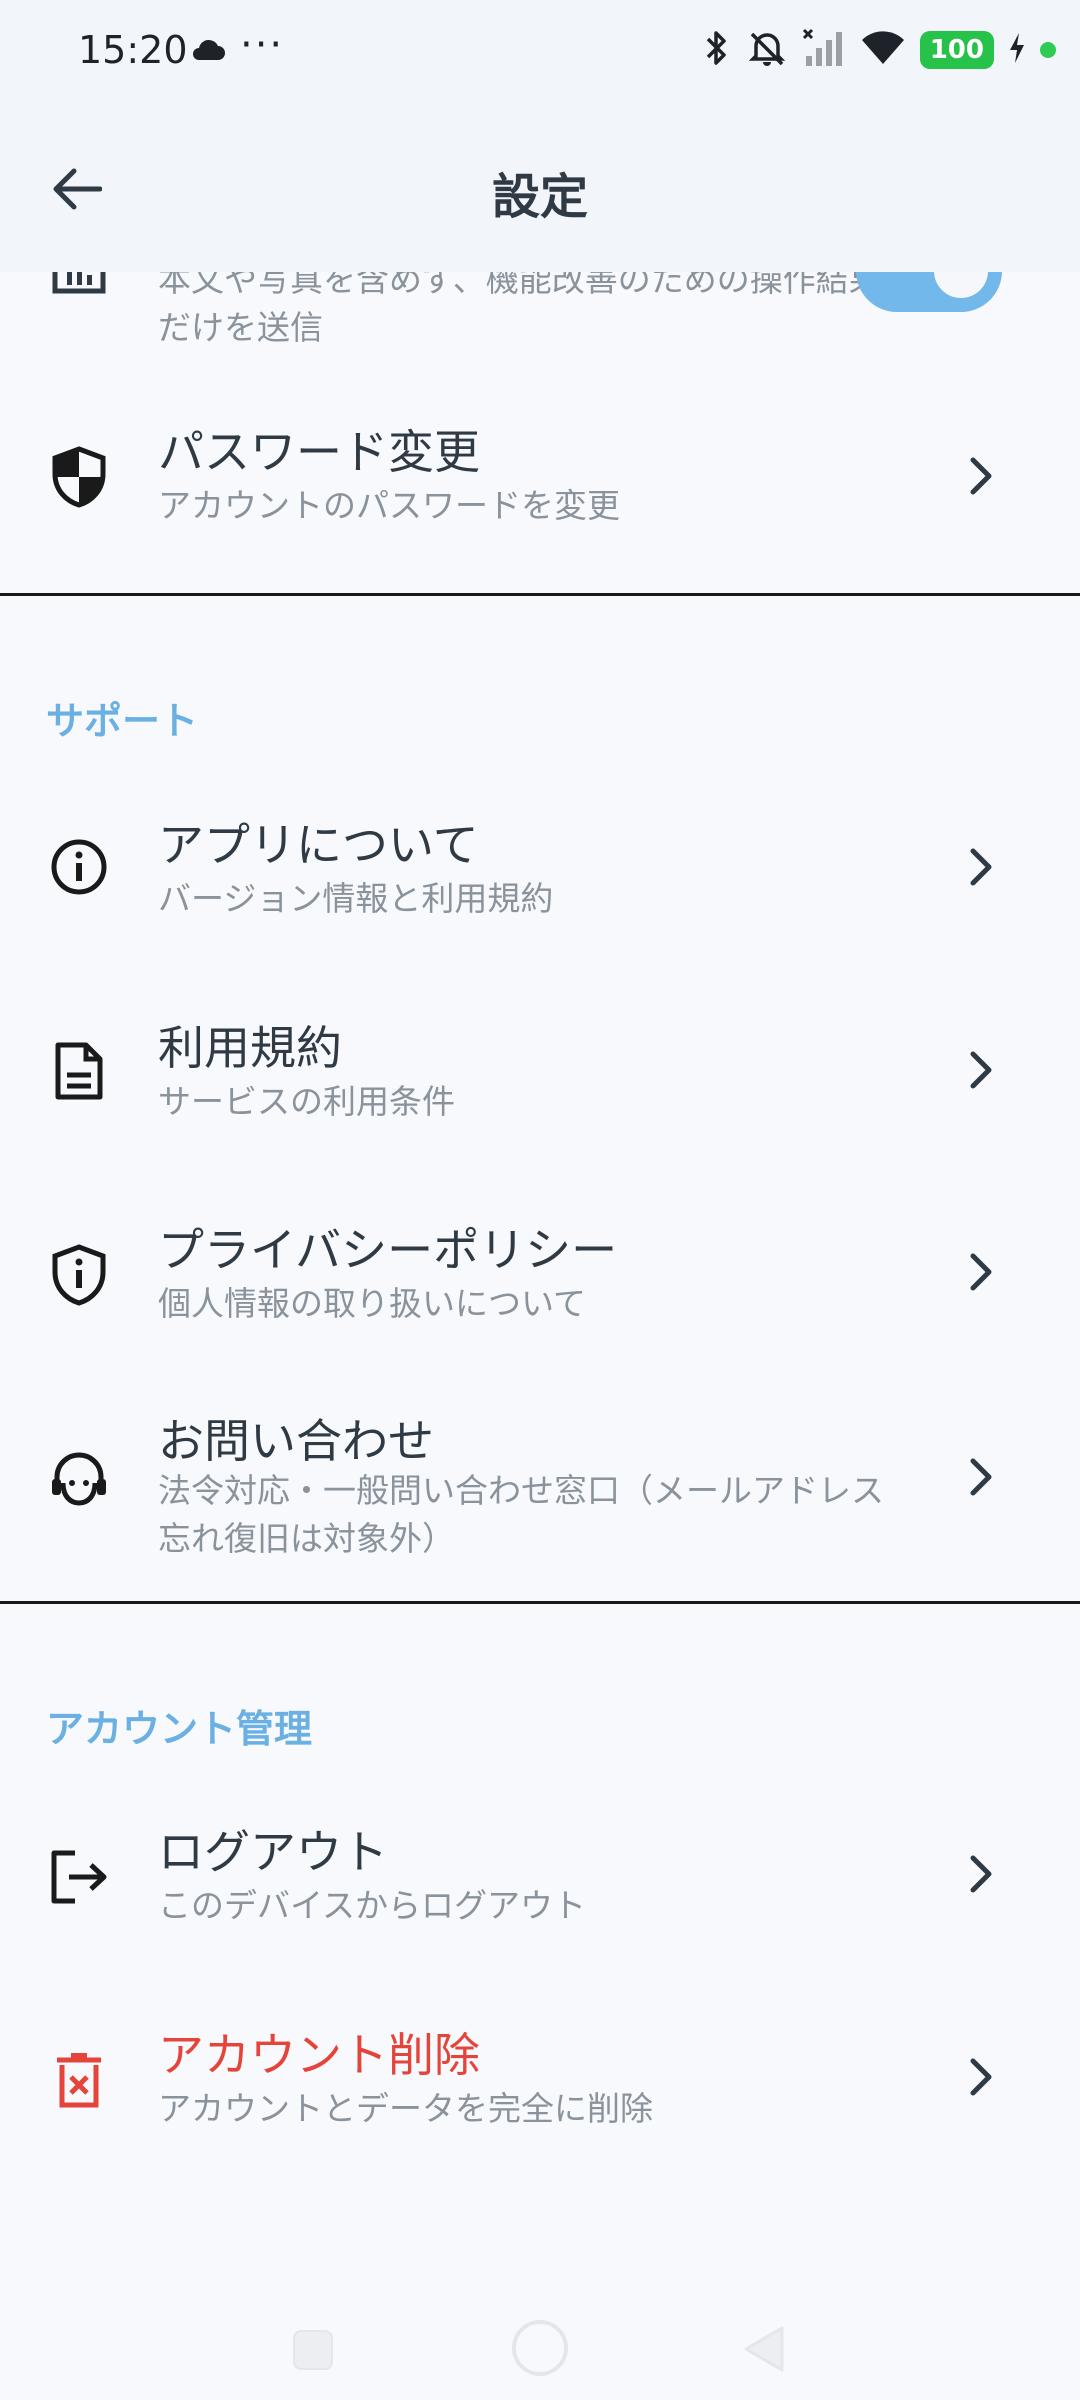 Image resolution: width=1080 pixels, height=2400 pixels. Describe the element at coordinates (372, 1905) in the screenshot. I see `settings-row-subtitle: このデバイスからログアウト` at that location.